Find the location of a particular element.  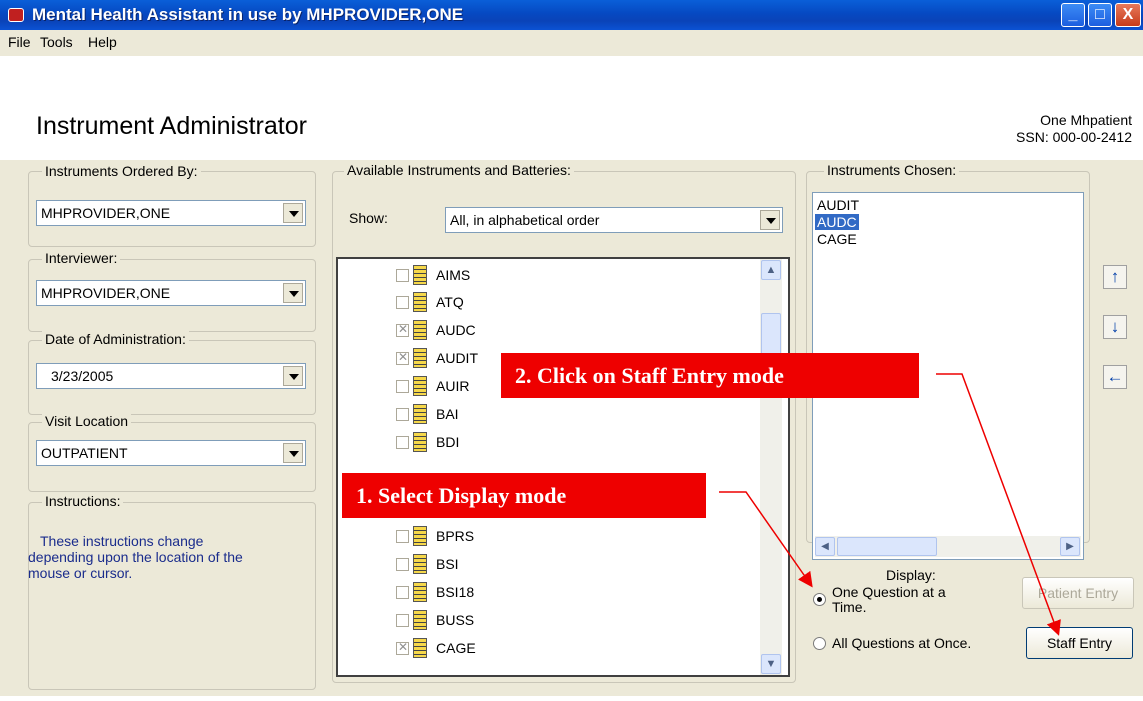

arrow-to-display is located at coordinates (766, 539).